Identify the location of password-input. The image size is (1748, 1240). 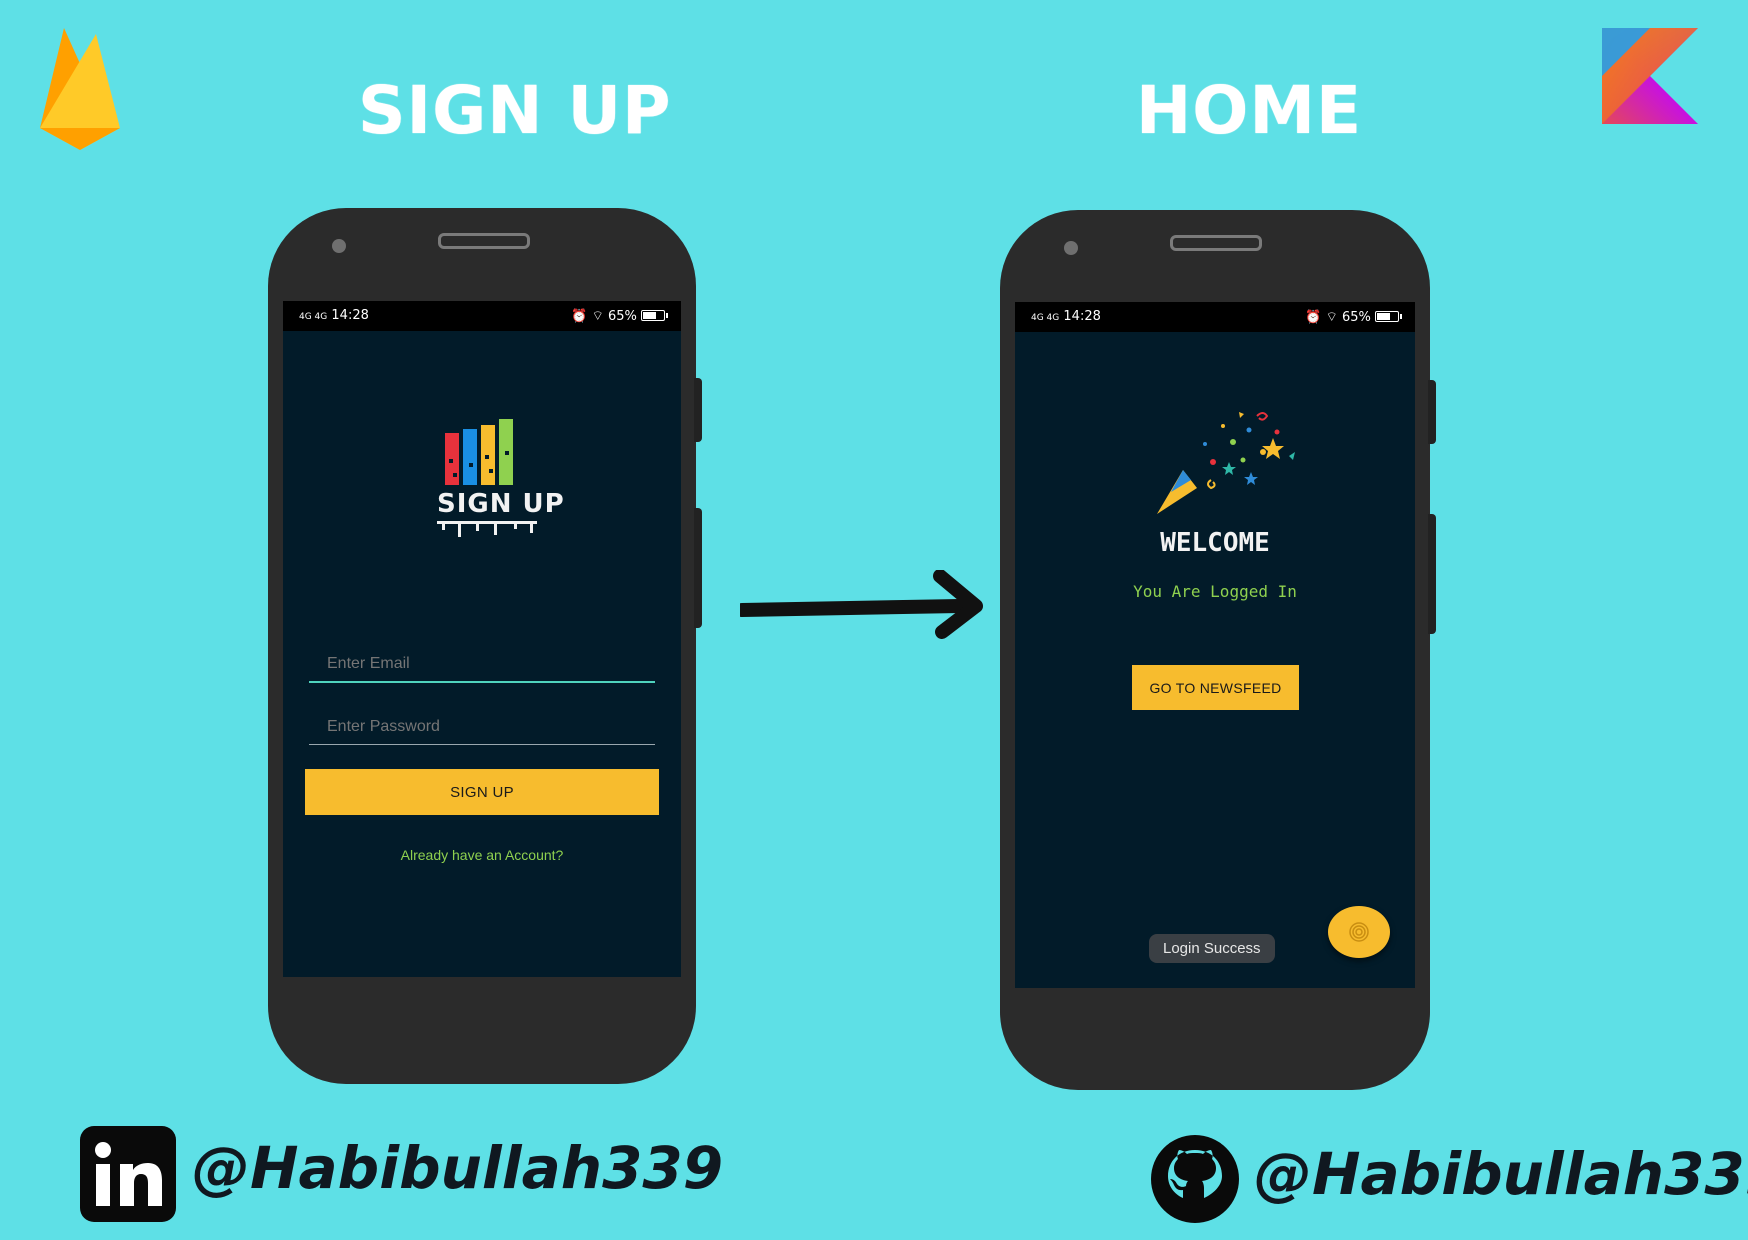
(482, 727).